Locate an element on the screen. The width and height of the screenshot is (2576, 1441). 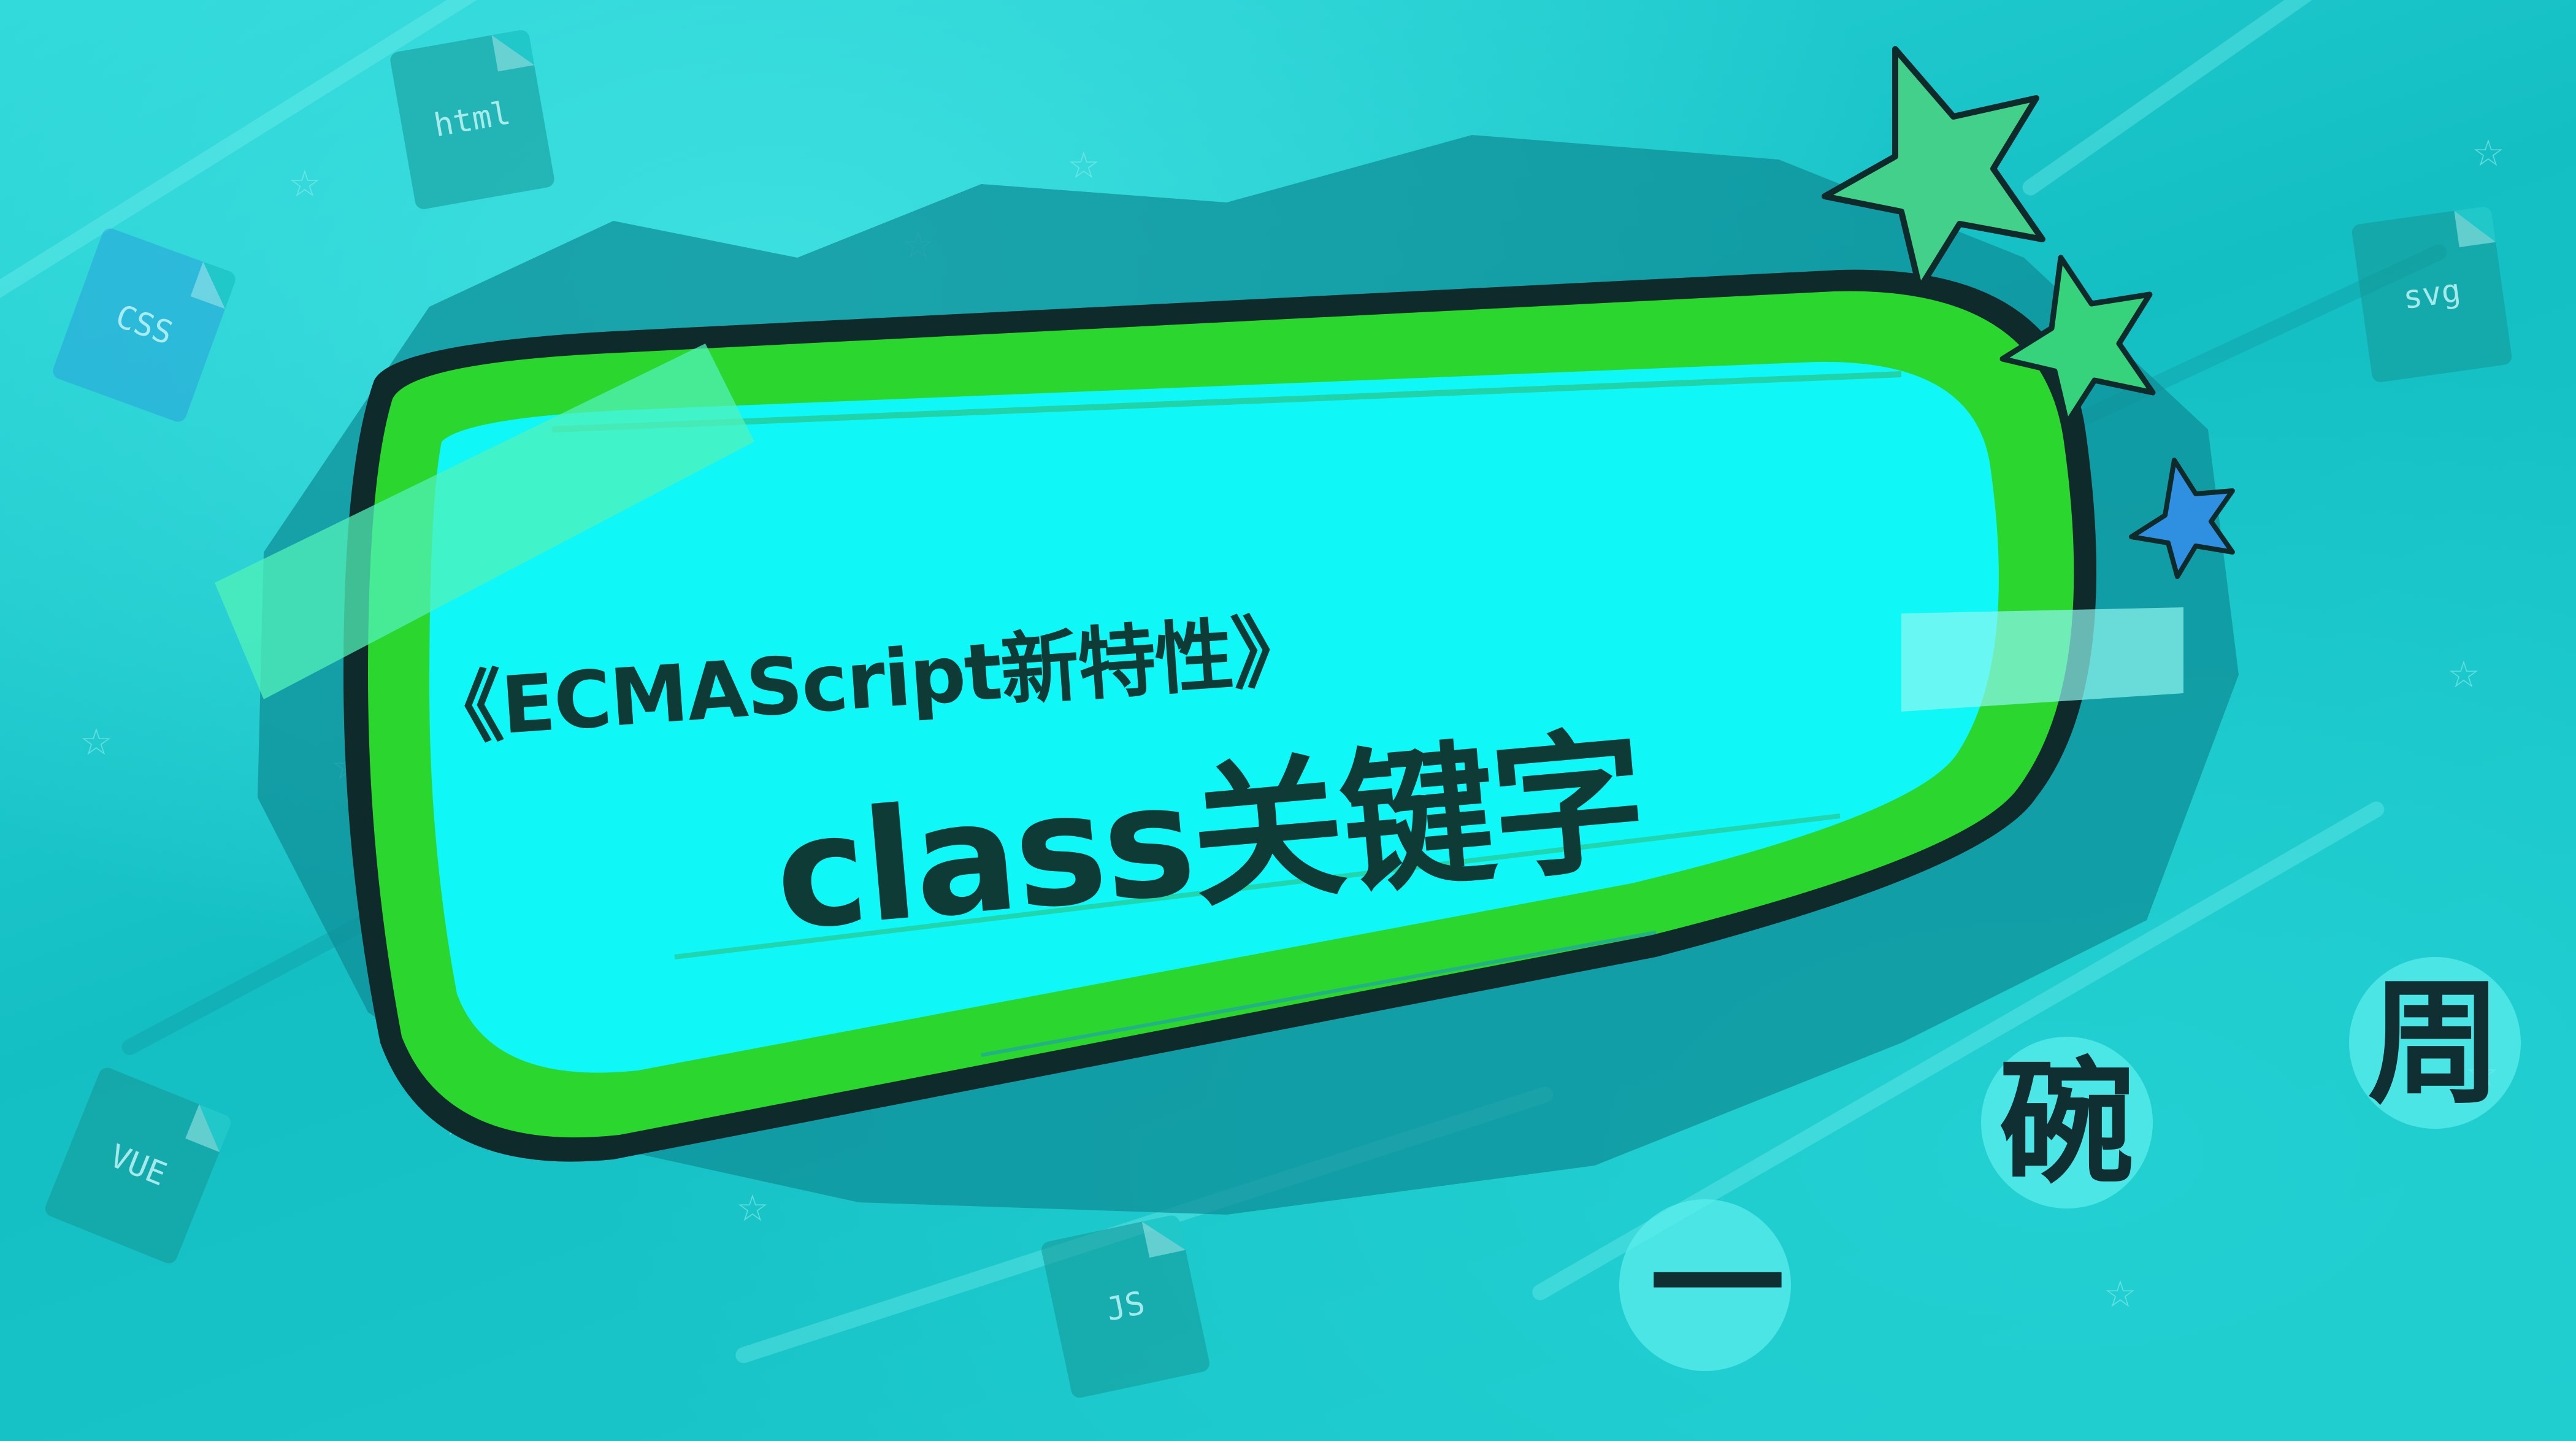
signature-char: 周 is located at coordinates (2435, 1042).